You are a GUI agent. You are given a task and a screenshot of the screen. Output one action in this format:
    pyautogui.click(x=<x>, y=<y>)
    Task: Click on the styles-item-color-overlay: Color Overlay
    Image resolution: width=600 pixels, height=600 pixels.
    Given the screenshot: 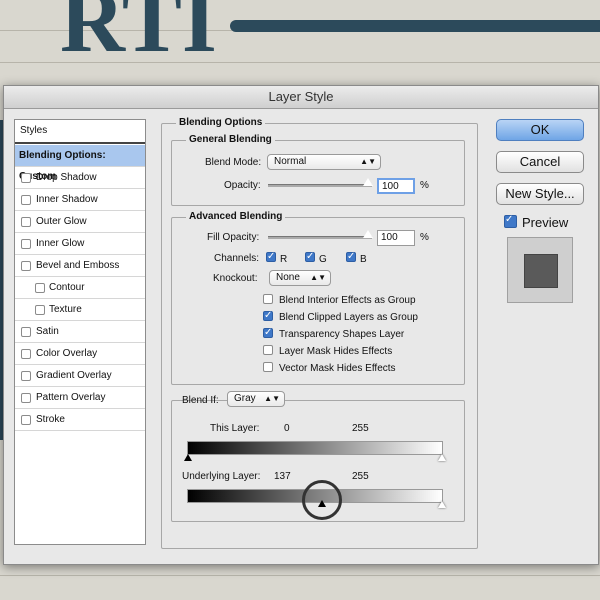 What is the action you would take?
    pyautogui.click(x=80, y=354)
    